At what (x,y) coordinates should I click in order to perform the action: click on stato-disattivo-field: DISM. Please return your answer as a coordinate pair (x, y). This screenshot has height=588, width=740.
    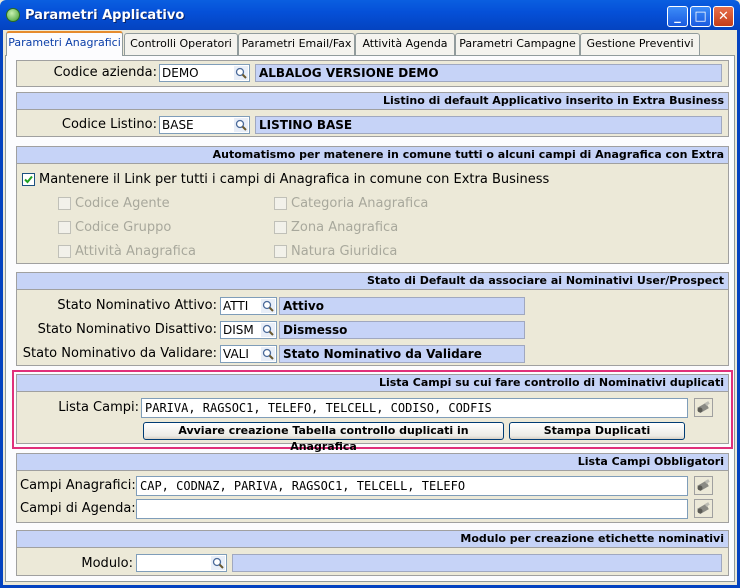
    Looking at the image, I should click on (248, 330).